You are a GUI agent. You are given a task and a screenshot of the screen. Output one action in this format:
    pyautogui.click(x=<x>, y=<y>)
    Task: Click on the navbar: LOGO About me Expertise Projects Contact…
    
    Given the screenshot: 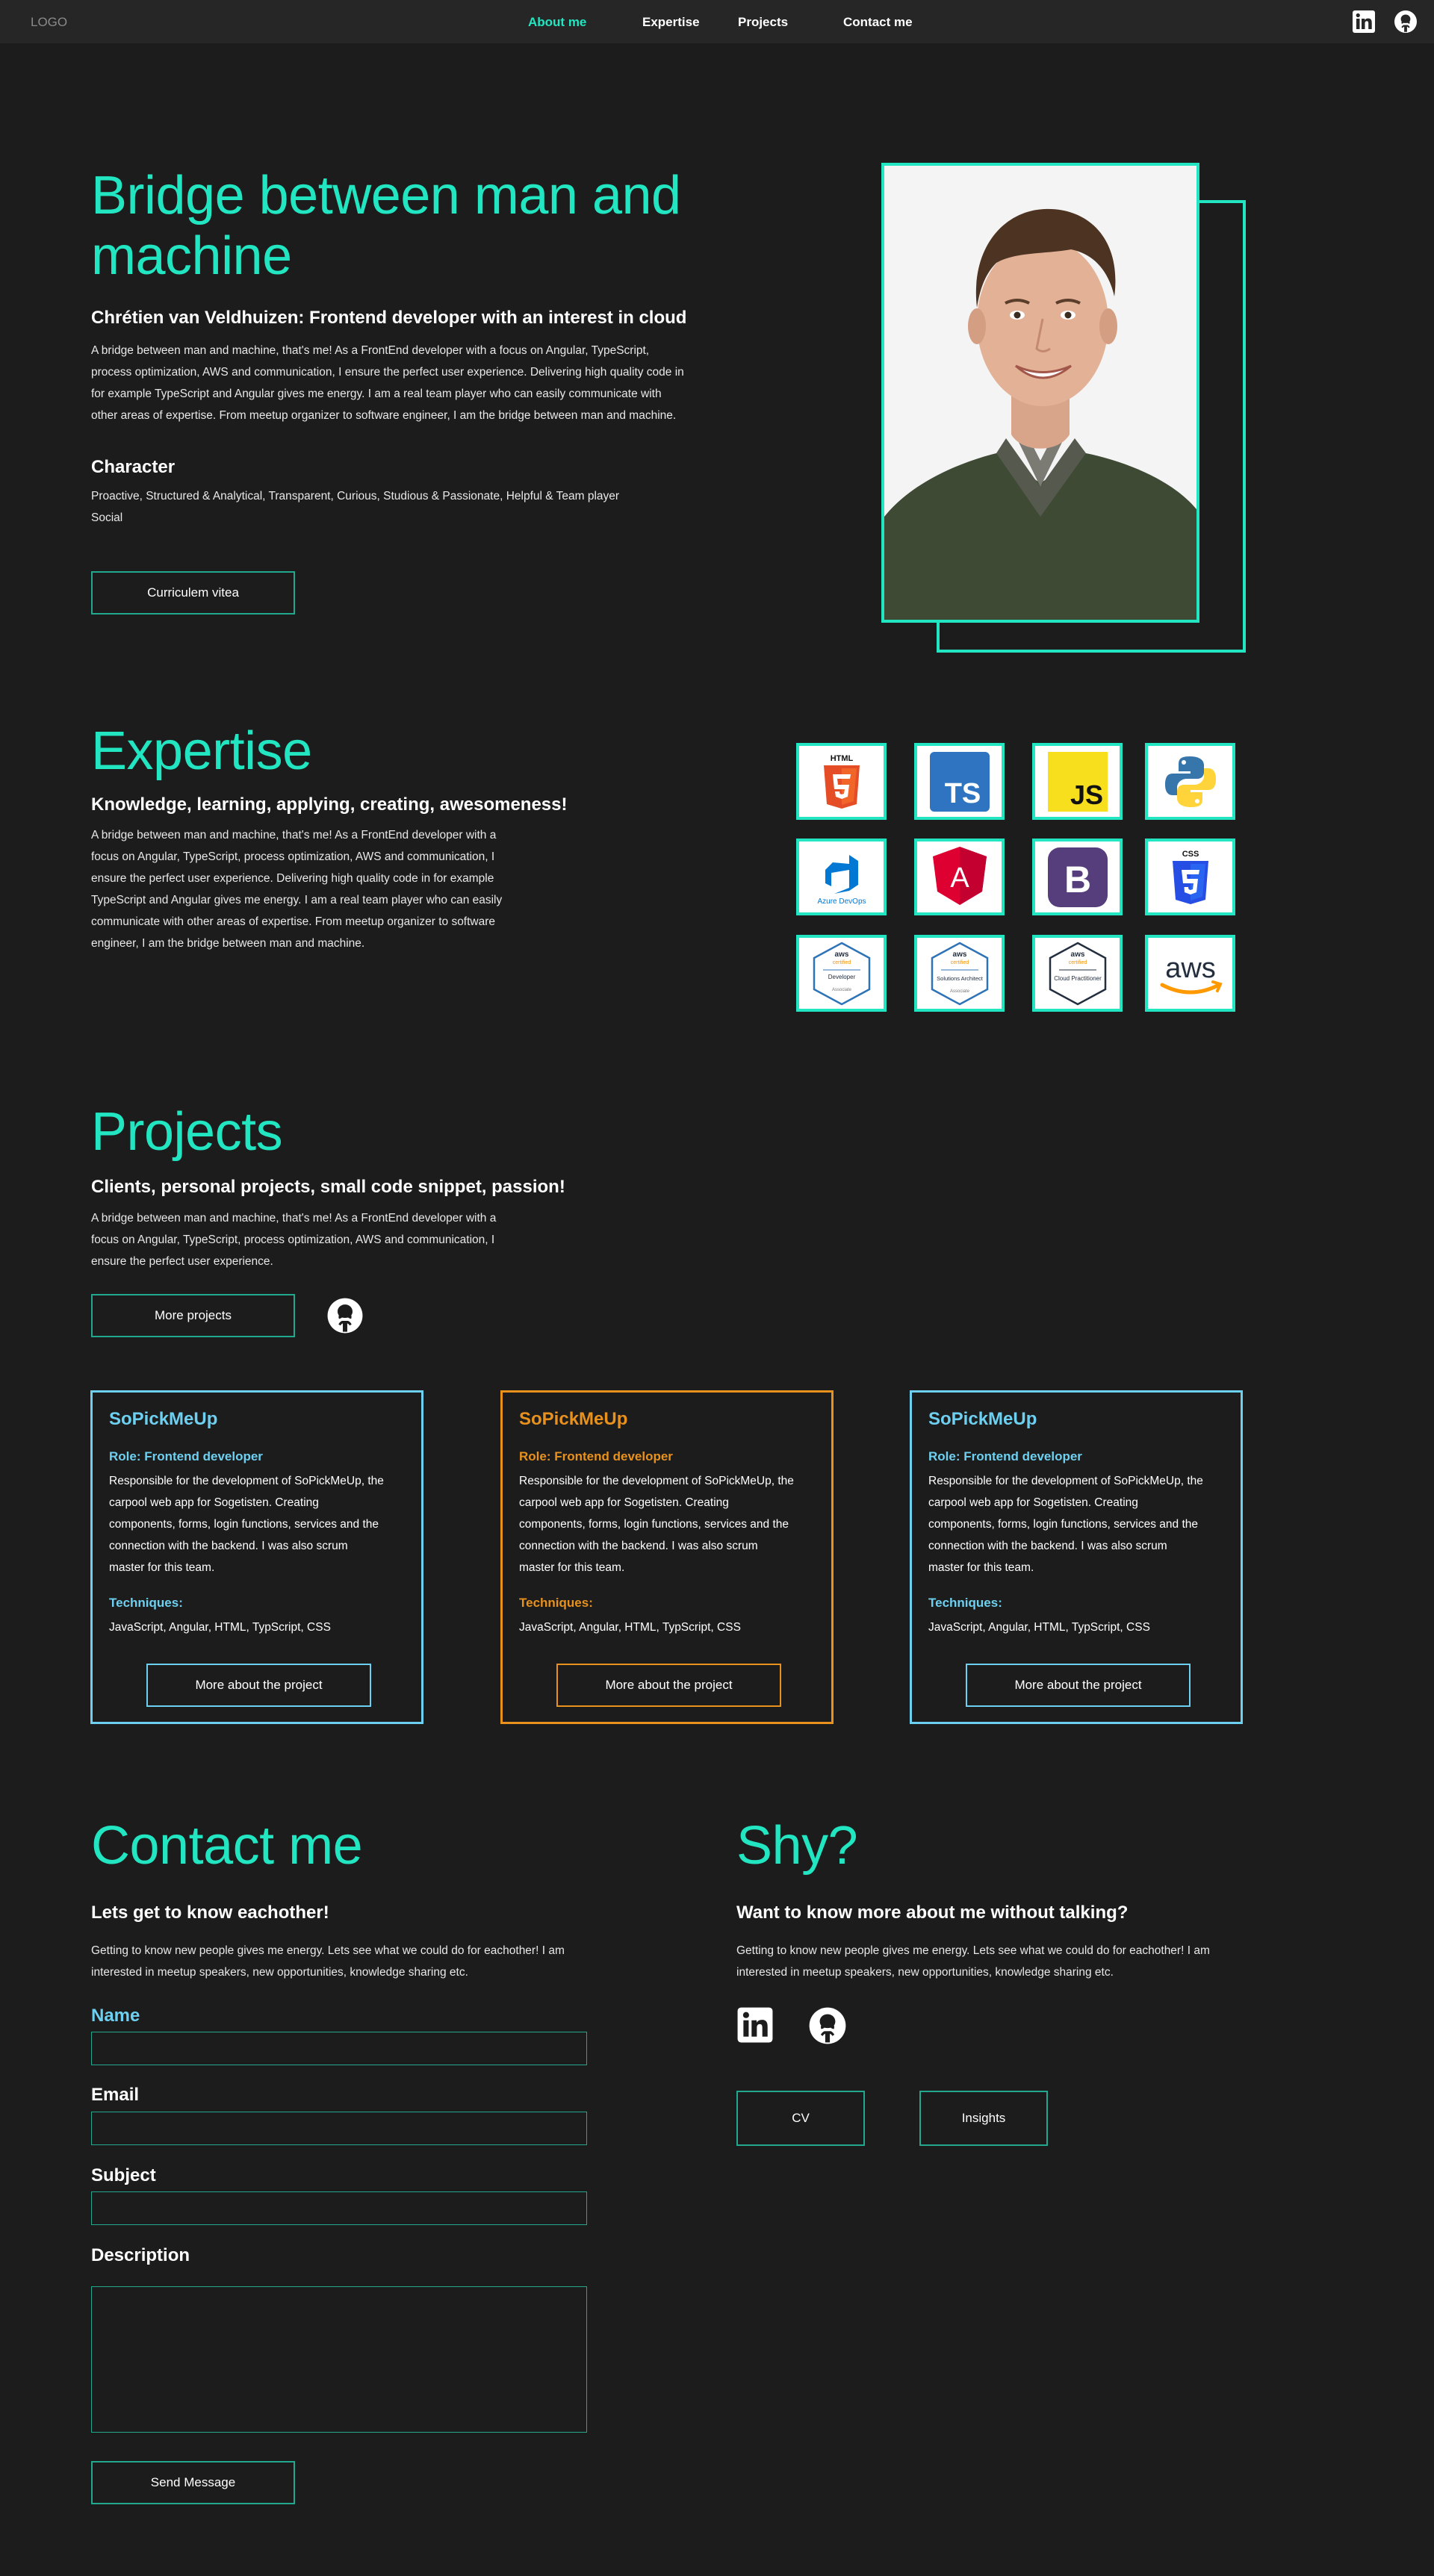 What is the action you would take?
    pyautogui.click(x=717, y=21)
    